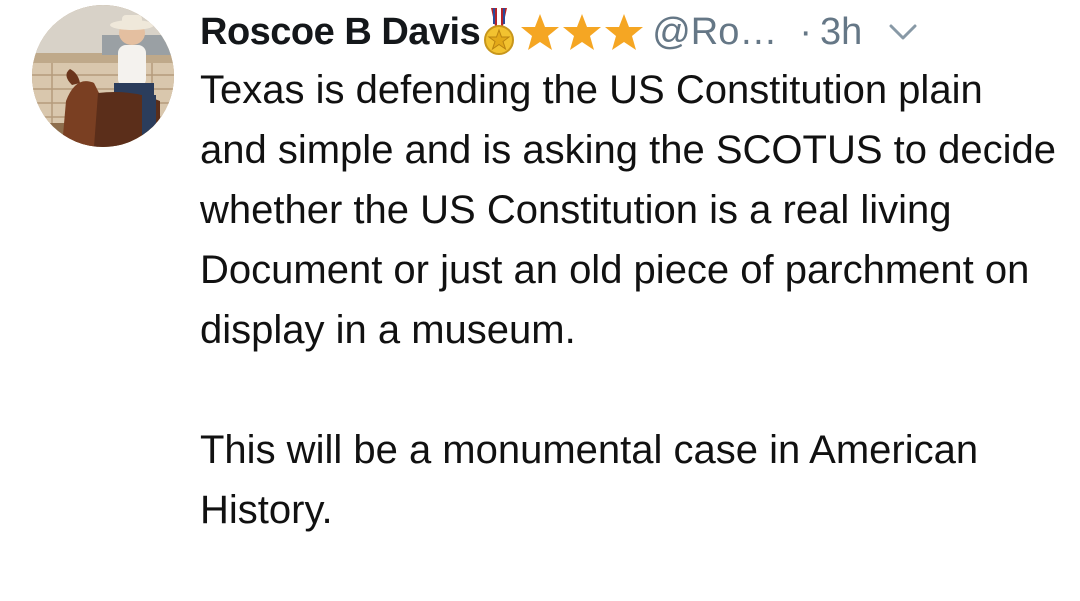  I want to click on timestamp: 3h, so click(841, 32).